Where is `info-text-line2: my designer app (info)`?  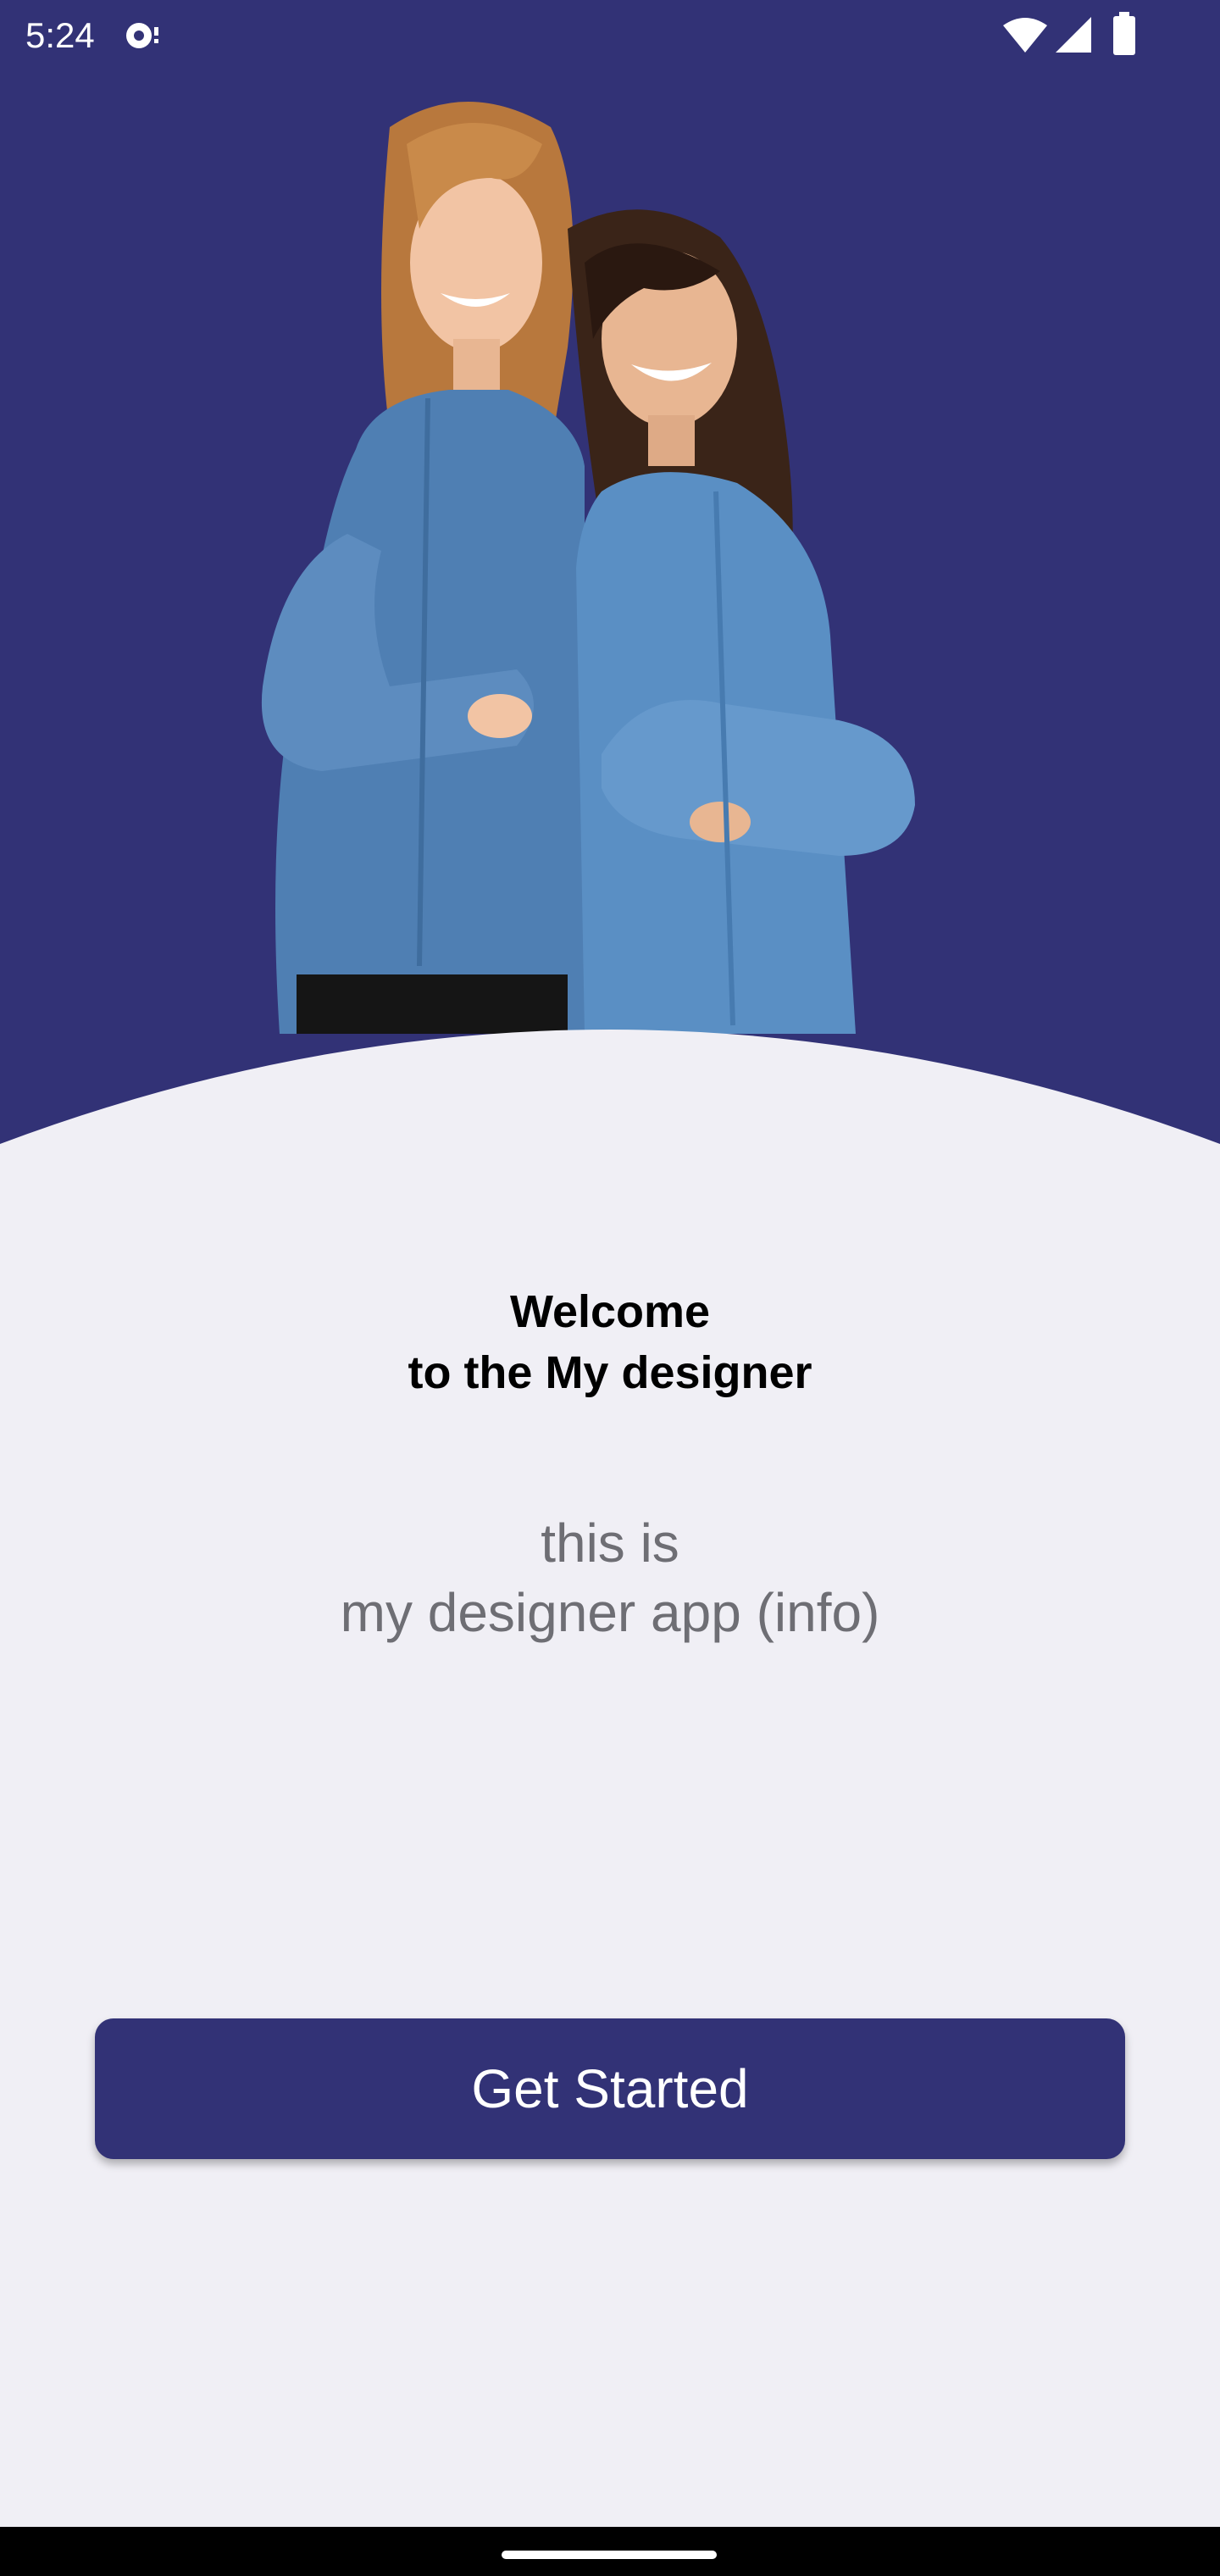 info-text-line2: my designer app (info) is located at coordinates (610, 1612).